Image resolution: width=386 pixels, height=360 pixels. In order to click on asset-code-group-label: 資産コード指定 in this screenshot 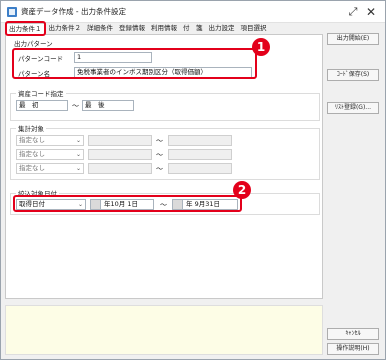, I will do `click(41, 93)`.